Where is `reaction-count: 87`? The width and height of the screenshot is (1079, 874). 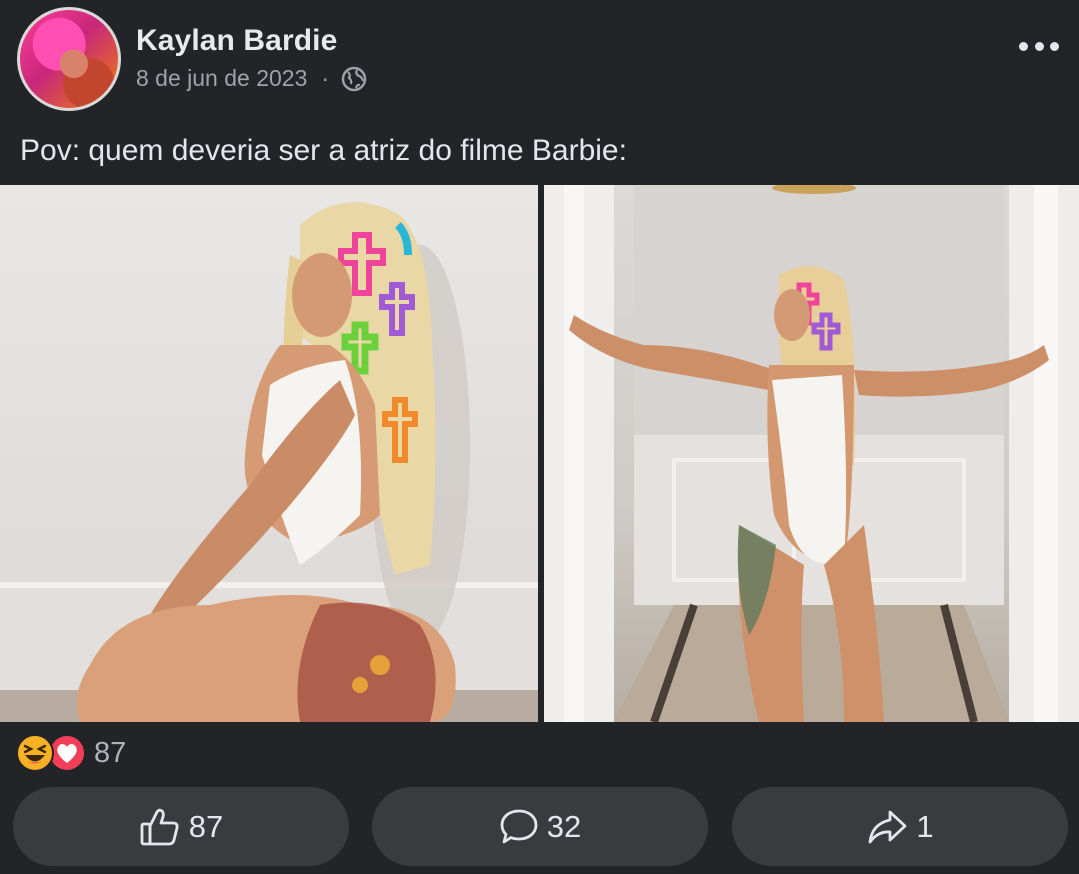 reaction-count: 87 is located at coordinates (110, 752).